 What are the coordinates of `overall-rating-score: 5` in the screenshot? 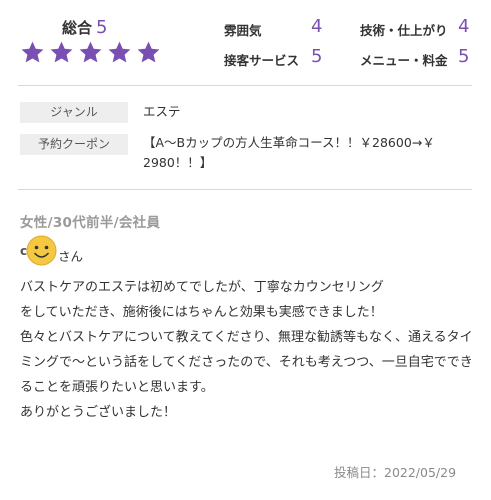 It's located at (102, 27).